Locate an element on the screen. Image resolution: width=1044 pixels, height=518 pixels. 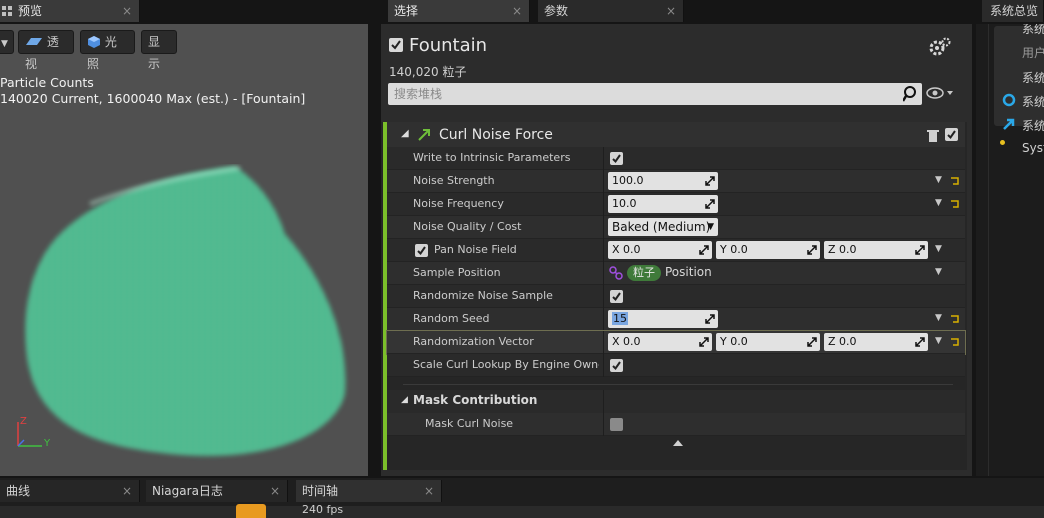
noise-frequency-value: 10.0 is located at coordinates (624, 203).